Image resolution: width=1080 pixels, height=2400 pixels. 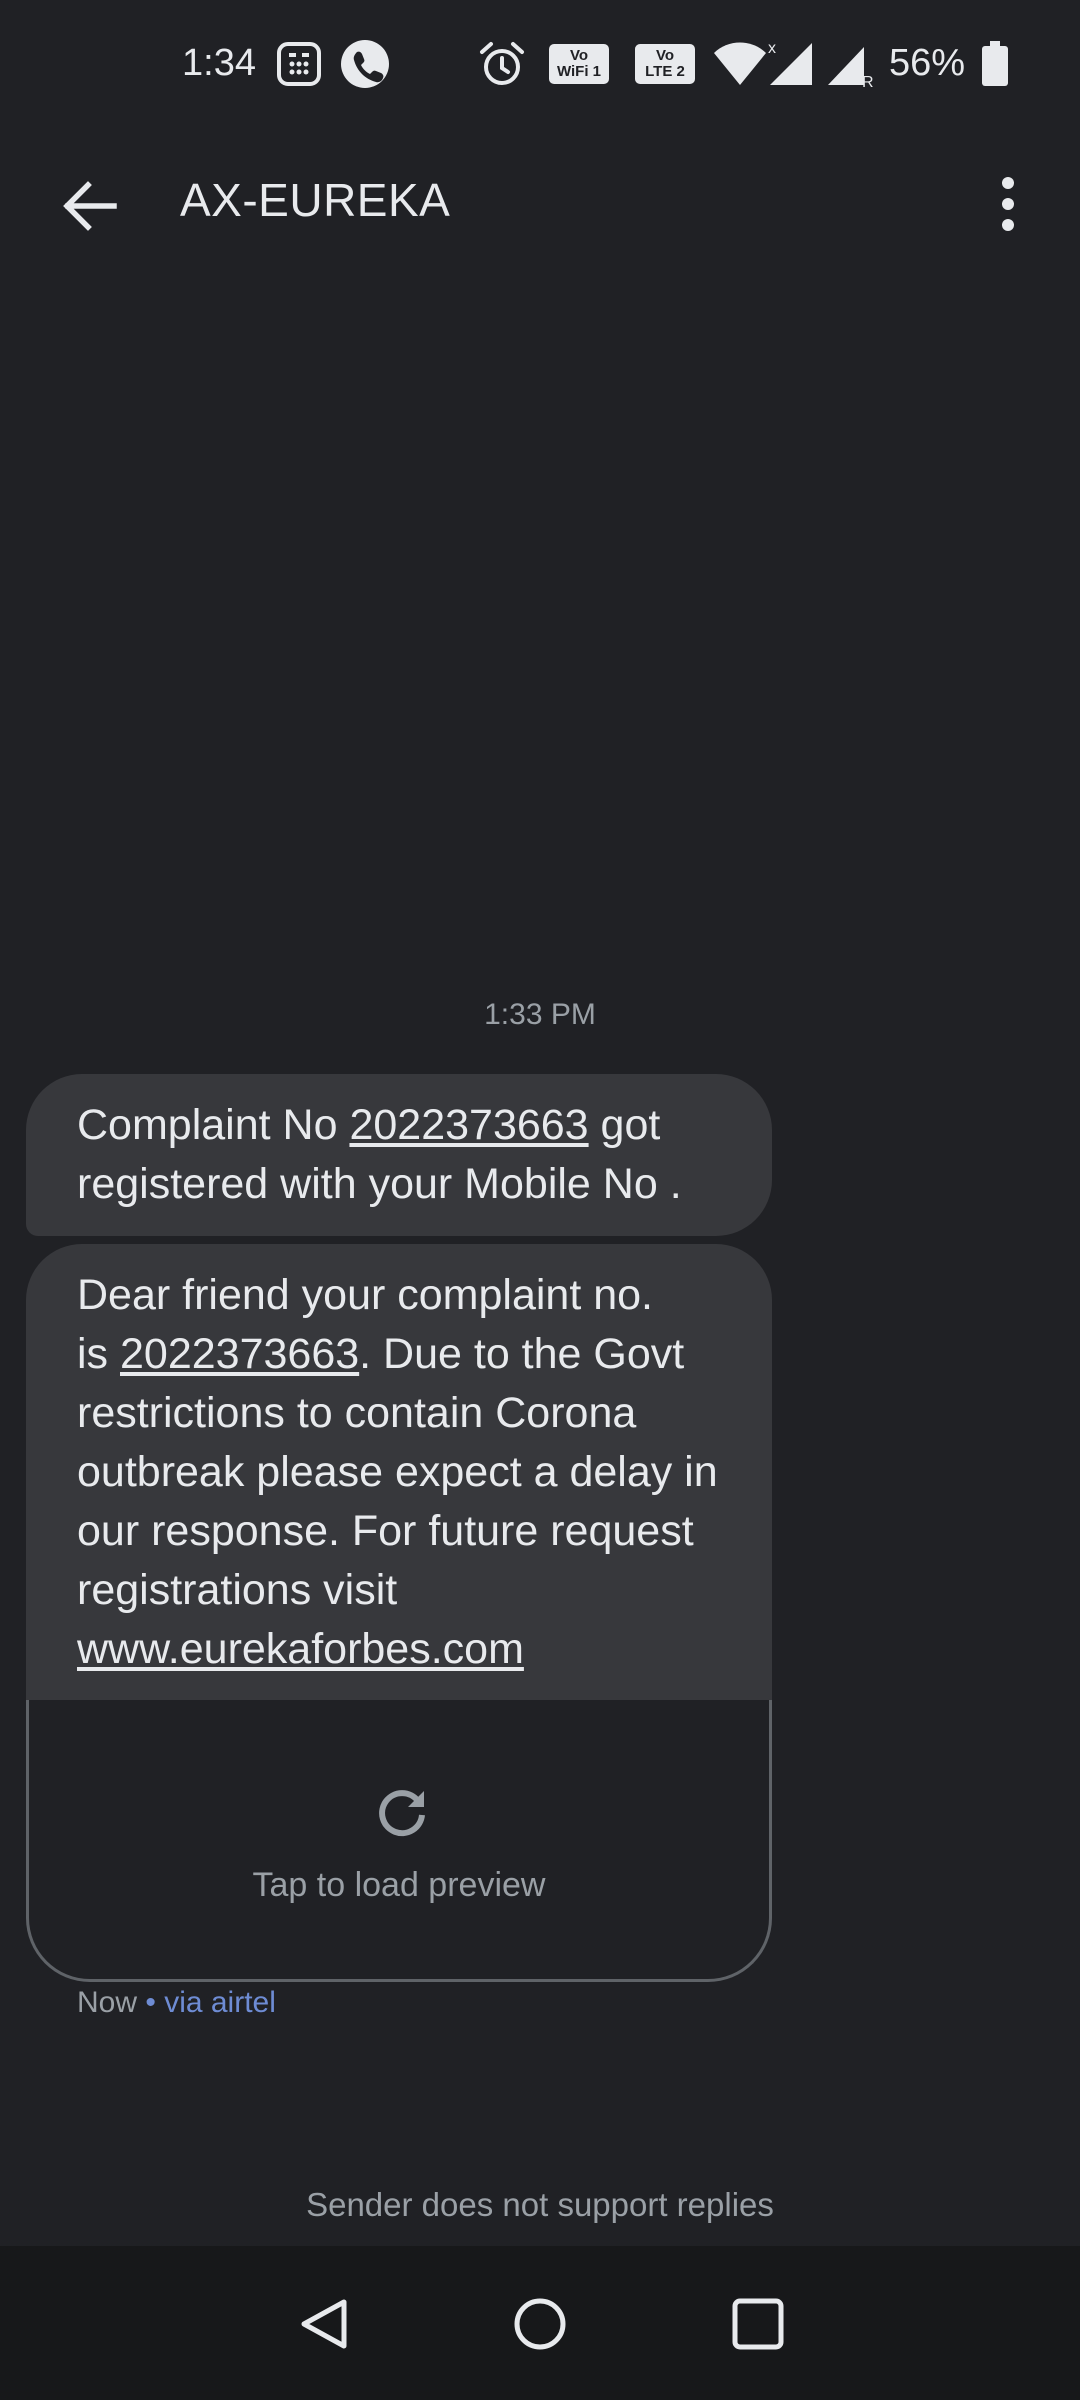 I want to click on tap-to-load-preview: Tap to load preview, so click(x=399, y=1885).